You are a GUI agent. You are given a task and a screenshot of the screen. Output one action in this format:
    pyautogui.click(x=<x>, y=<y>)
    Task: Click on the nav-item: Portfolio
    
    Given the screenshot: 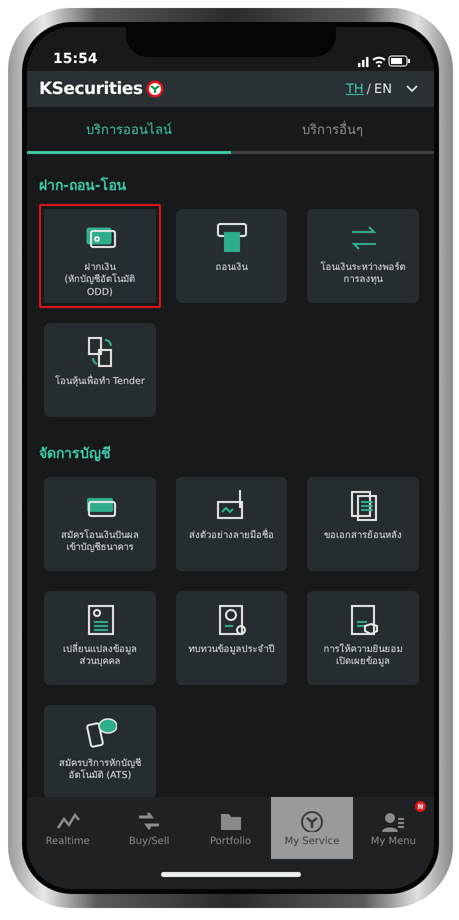 What is the action you would take?
    pyautogui.click(x=231, y=828)
    